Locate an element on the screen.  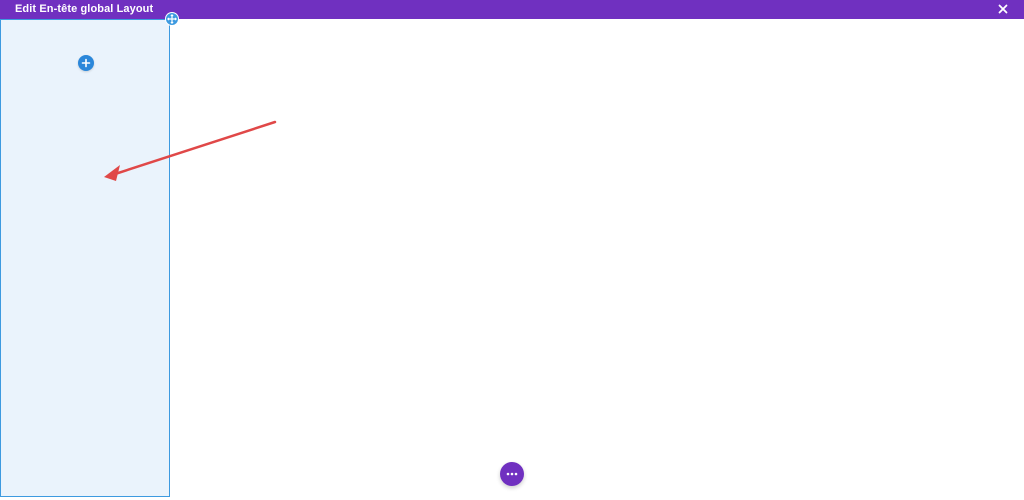
modal-title: Edit En-tête global Layout is located at coordinates (84, 9).